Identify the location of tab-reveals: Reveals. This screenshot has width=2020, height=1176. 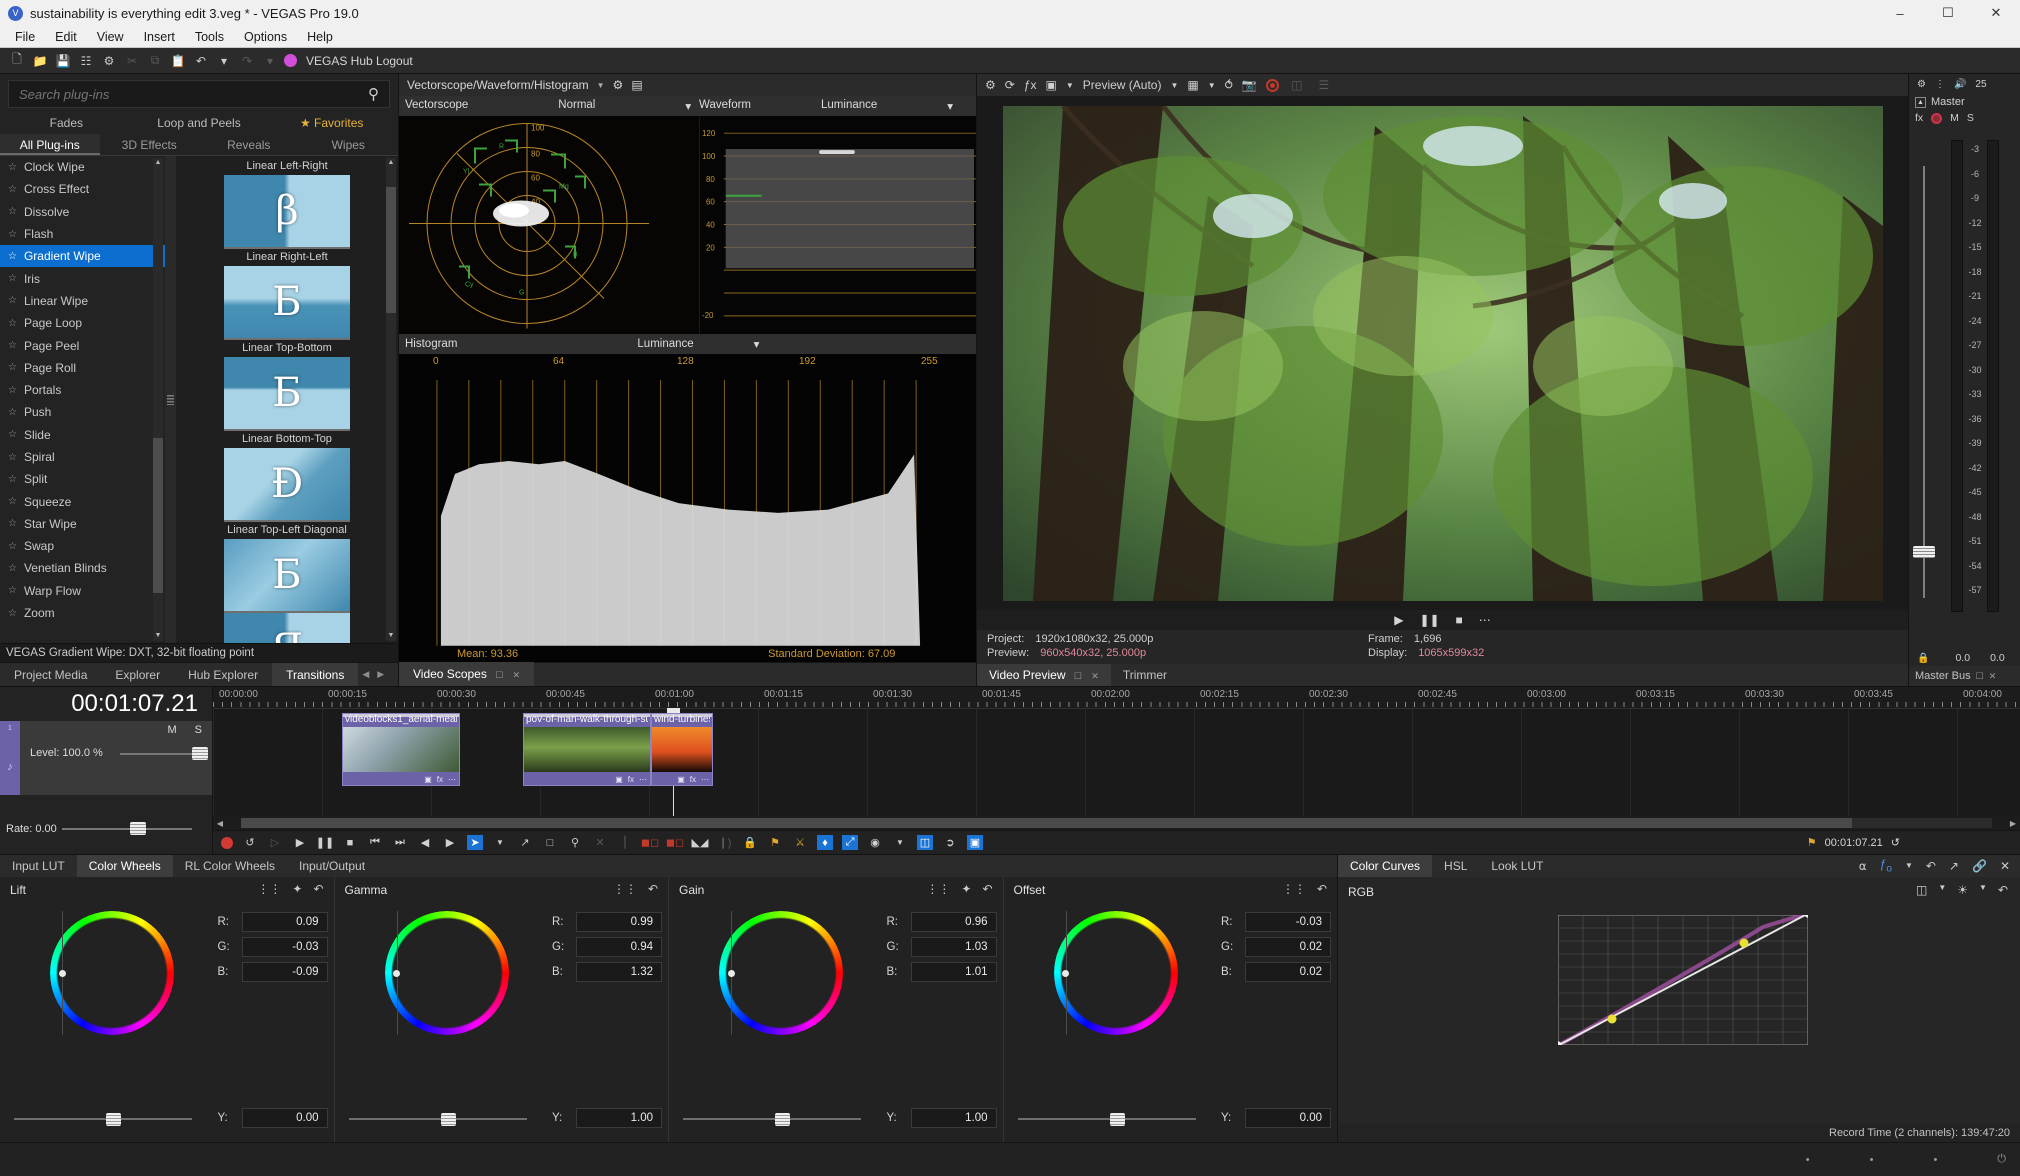
(249, 144).